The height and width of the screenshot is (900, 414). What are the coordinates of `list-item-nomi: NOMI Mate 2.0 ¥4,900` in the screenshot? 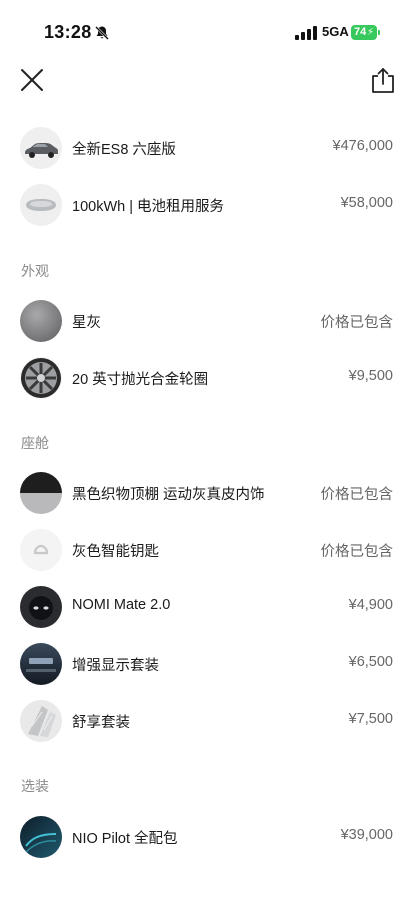 It's located at (207, 607).